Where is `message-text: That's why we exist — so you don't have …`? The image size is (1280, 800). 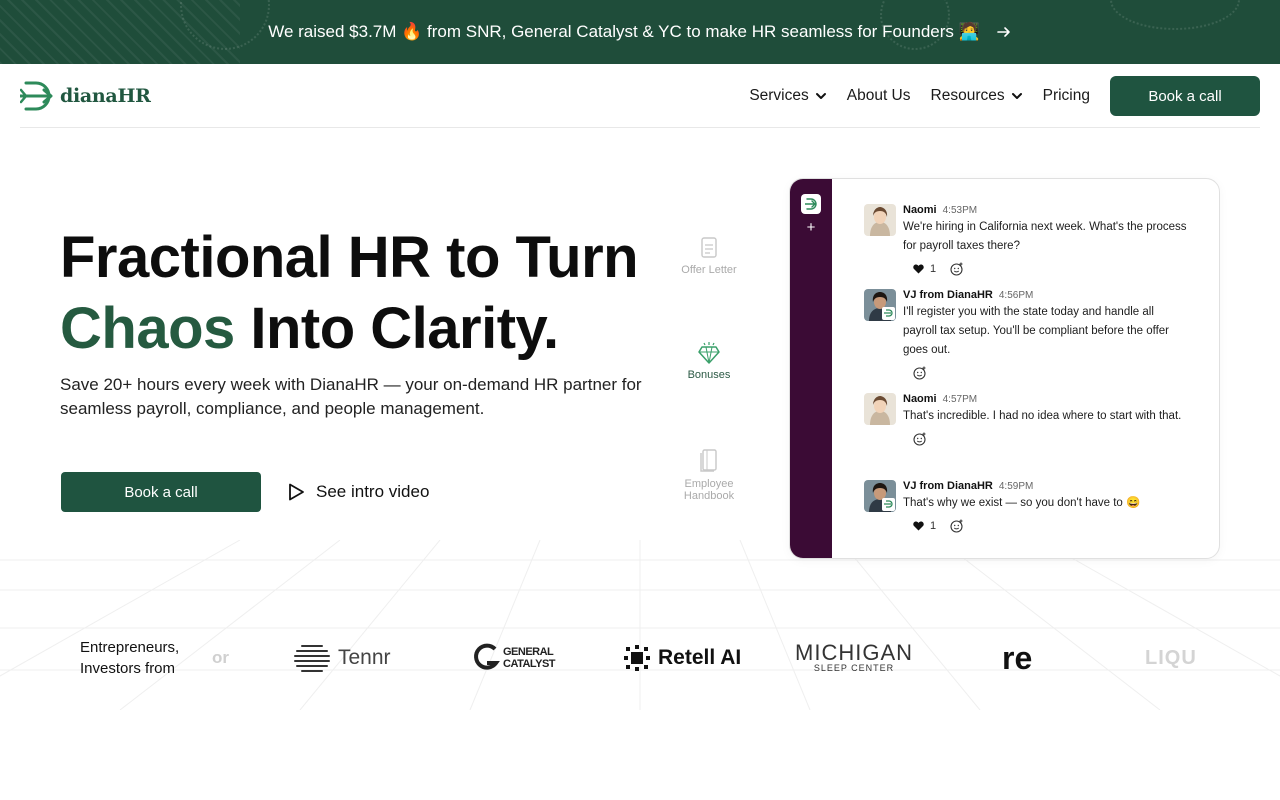 message-text: That's why we exist — so you don't have … is located at coordinates (1022, 503).